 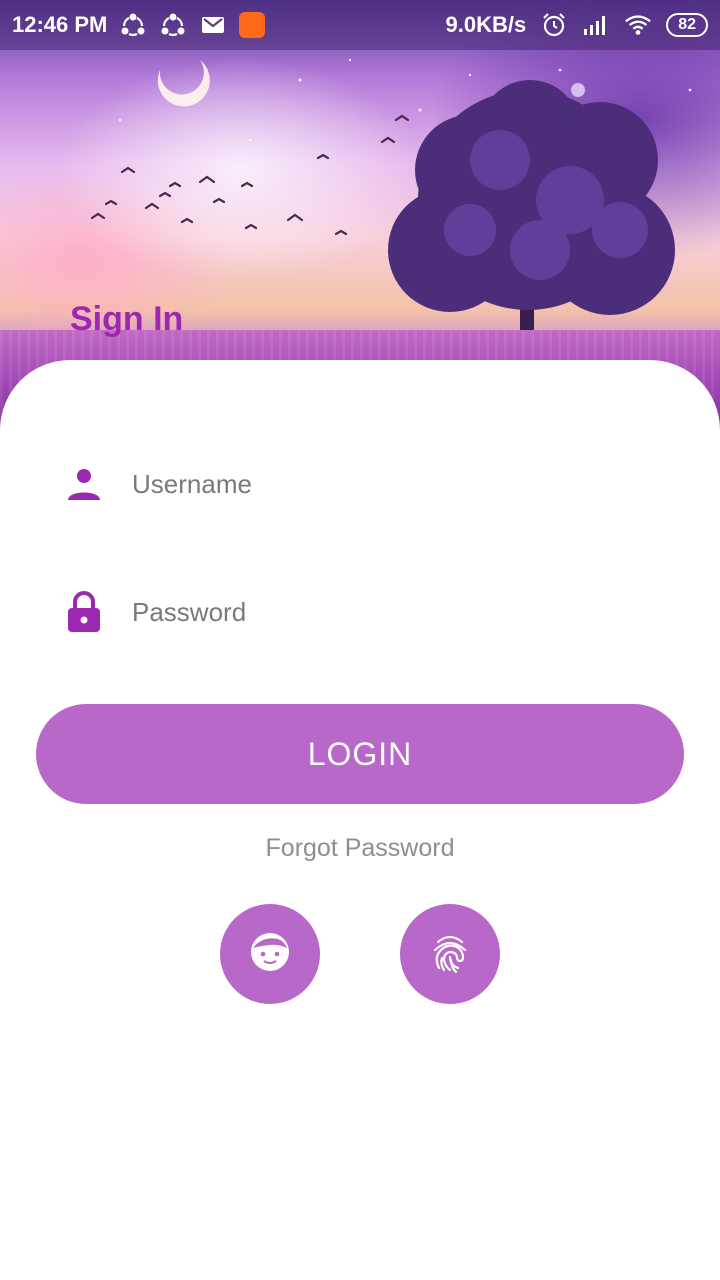 I want to click on username-field, so click(x=360, y=484).